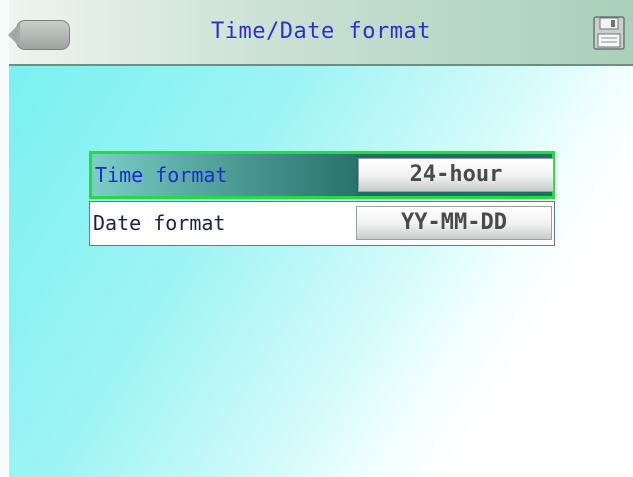  What do you see at coordinates (161, 175) in the screenshot?
I see `time-format-label: Time format` at bounding box center [161, 175].